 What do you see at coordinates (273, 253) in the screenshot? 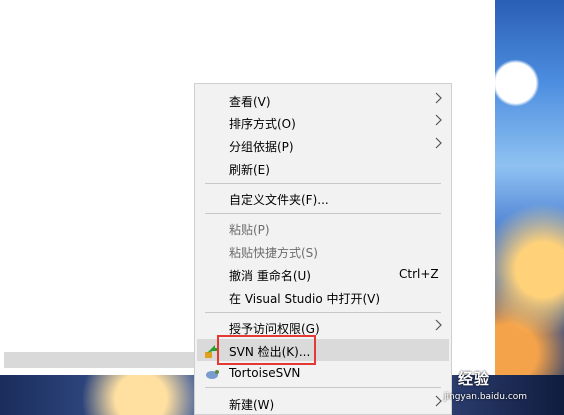
I see `menu-item-label: 粘贴快捷方式(S)` at bounding box center [273, 253].